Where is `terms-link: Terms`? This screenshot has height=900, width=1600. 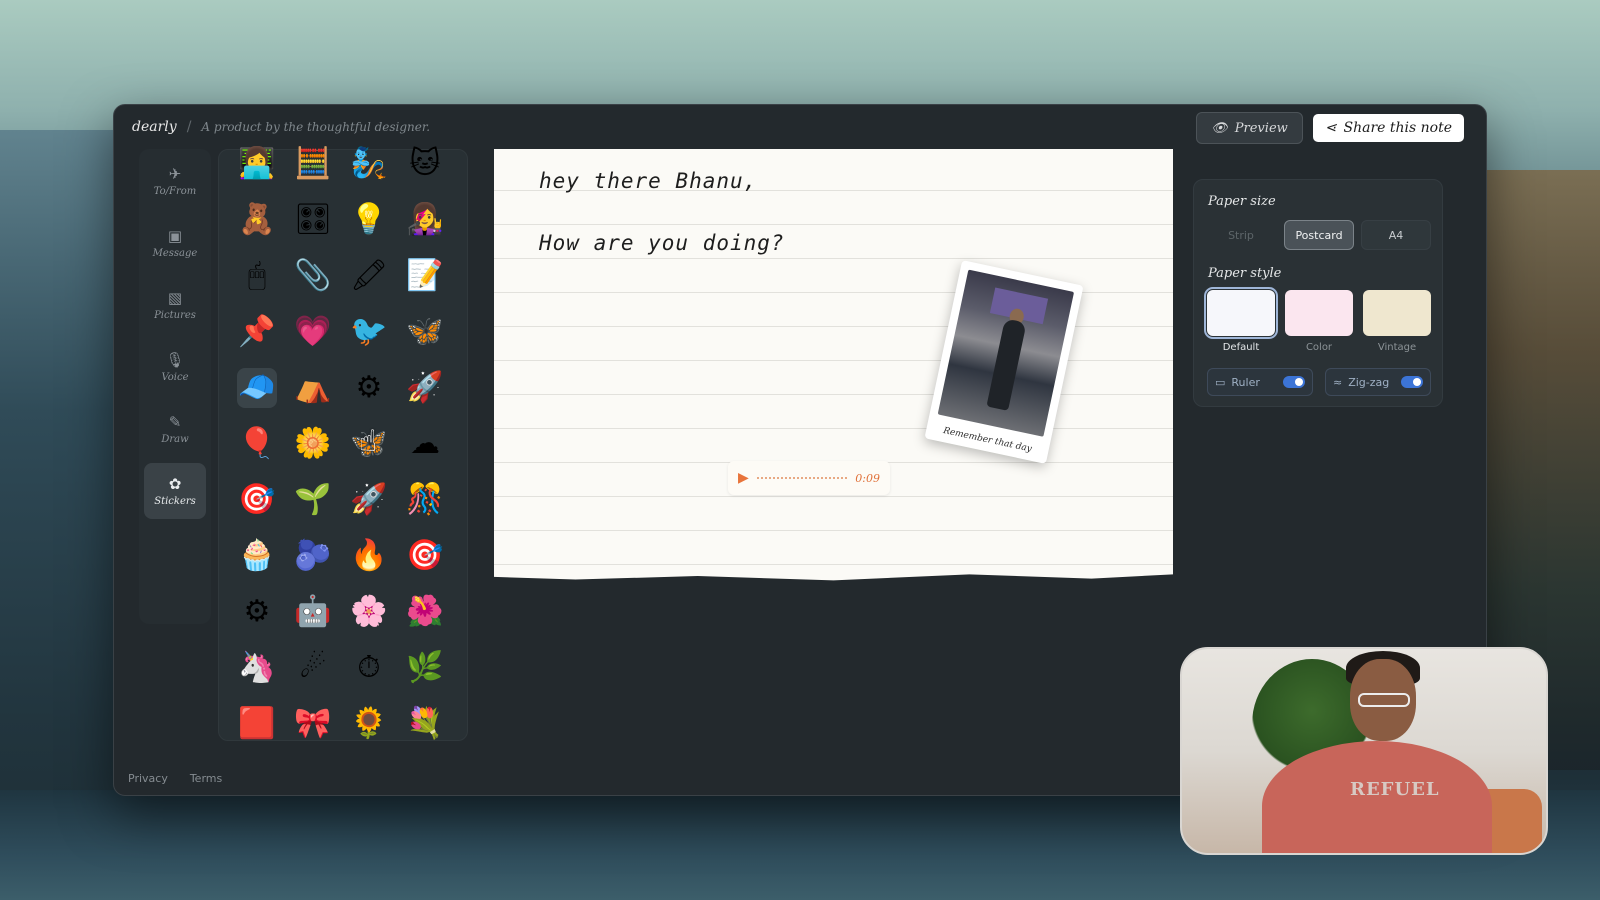 terms-link: Terms is located at coordinates (206, 778).